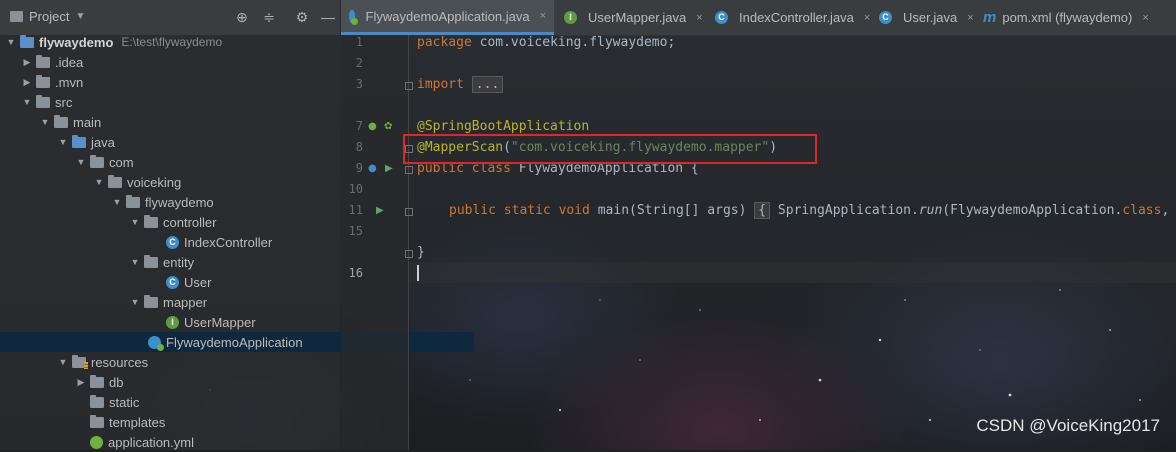  I want to click on code-line-1: package com.voiceking.flywaydemo;, so click(546, 42).